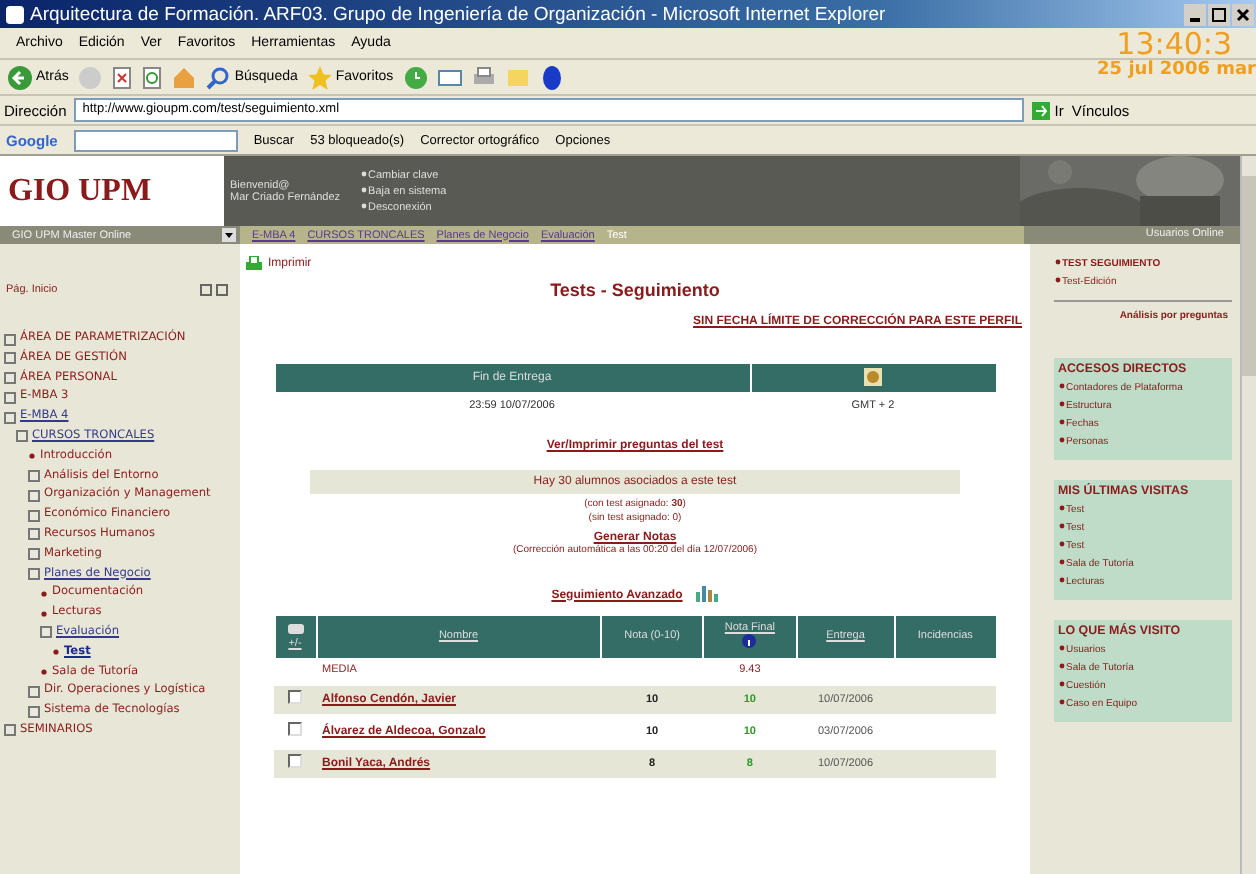  What do you see at coordinates (254, 264) in the screenshot?
I see `printer-icon` at bounding box center [254, 264].